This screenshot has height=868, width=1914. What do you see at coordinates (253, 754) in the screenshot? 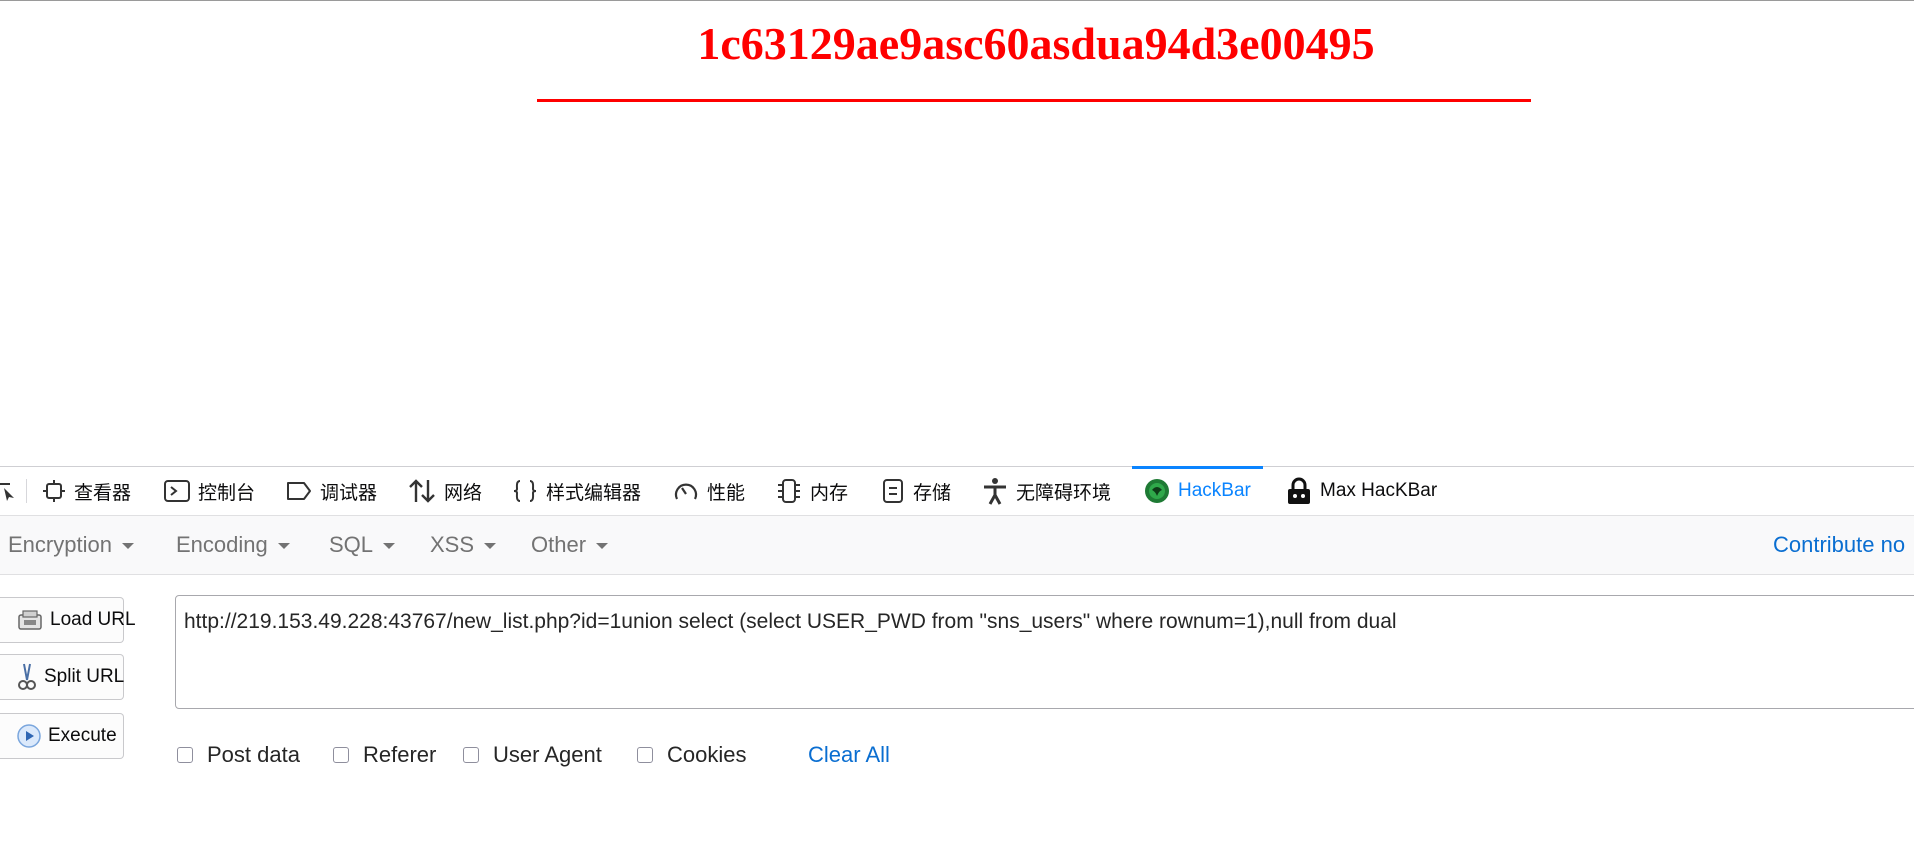
I see `option-label: Post data` at bounding box center [253, 754].